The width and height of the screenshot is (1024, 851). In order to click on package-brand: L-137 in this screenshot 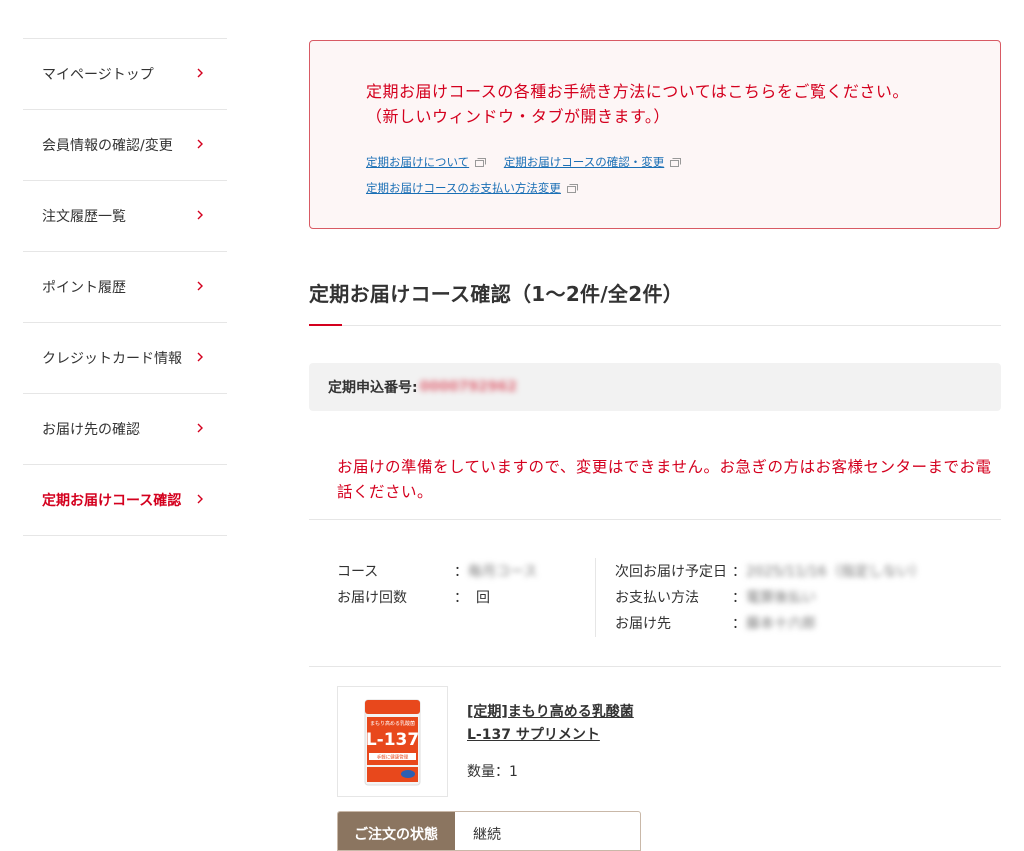, I will do `click(392, 740)`.